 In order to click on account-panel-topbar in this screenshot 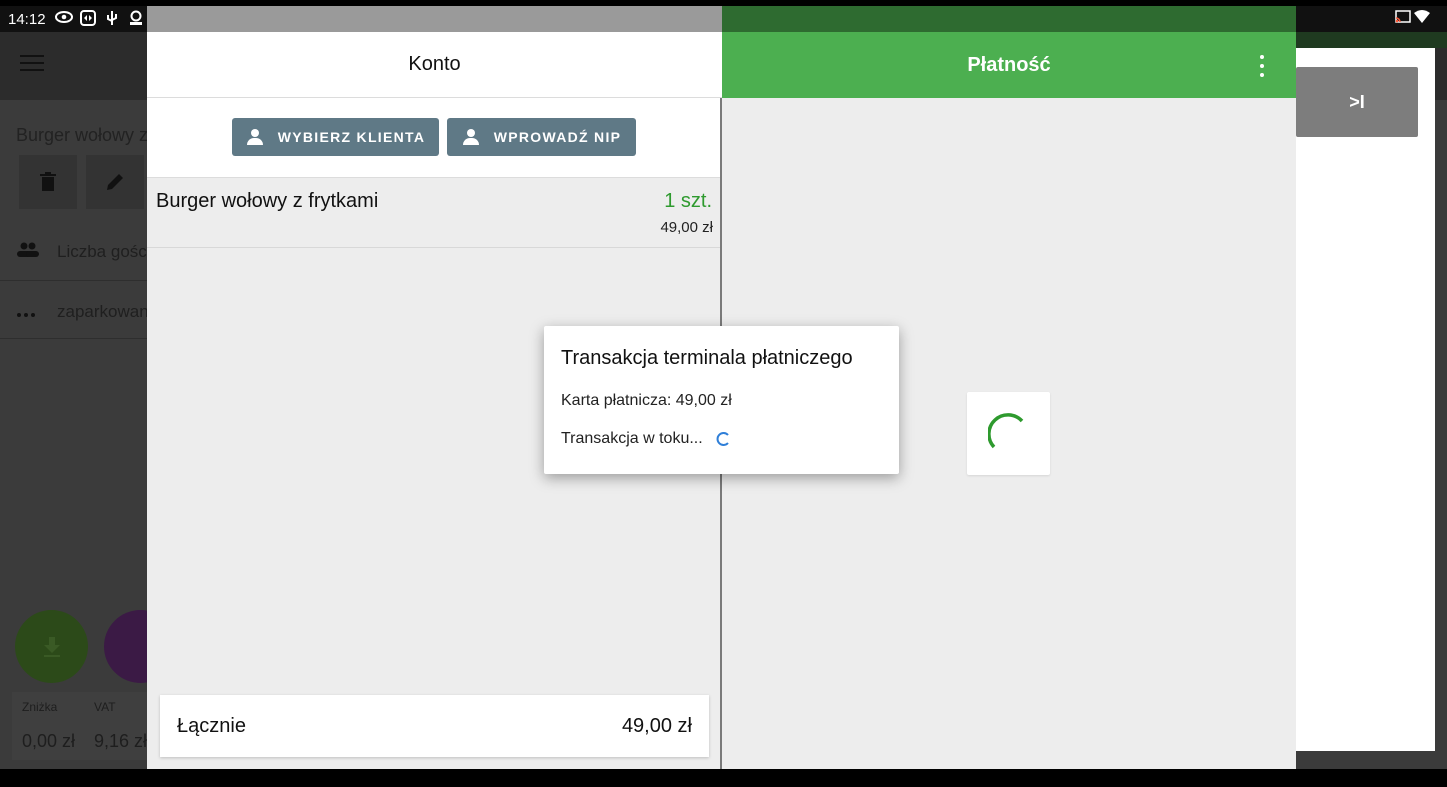, I will do `click(434, 19)`.